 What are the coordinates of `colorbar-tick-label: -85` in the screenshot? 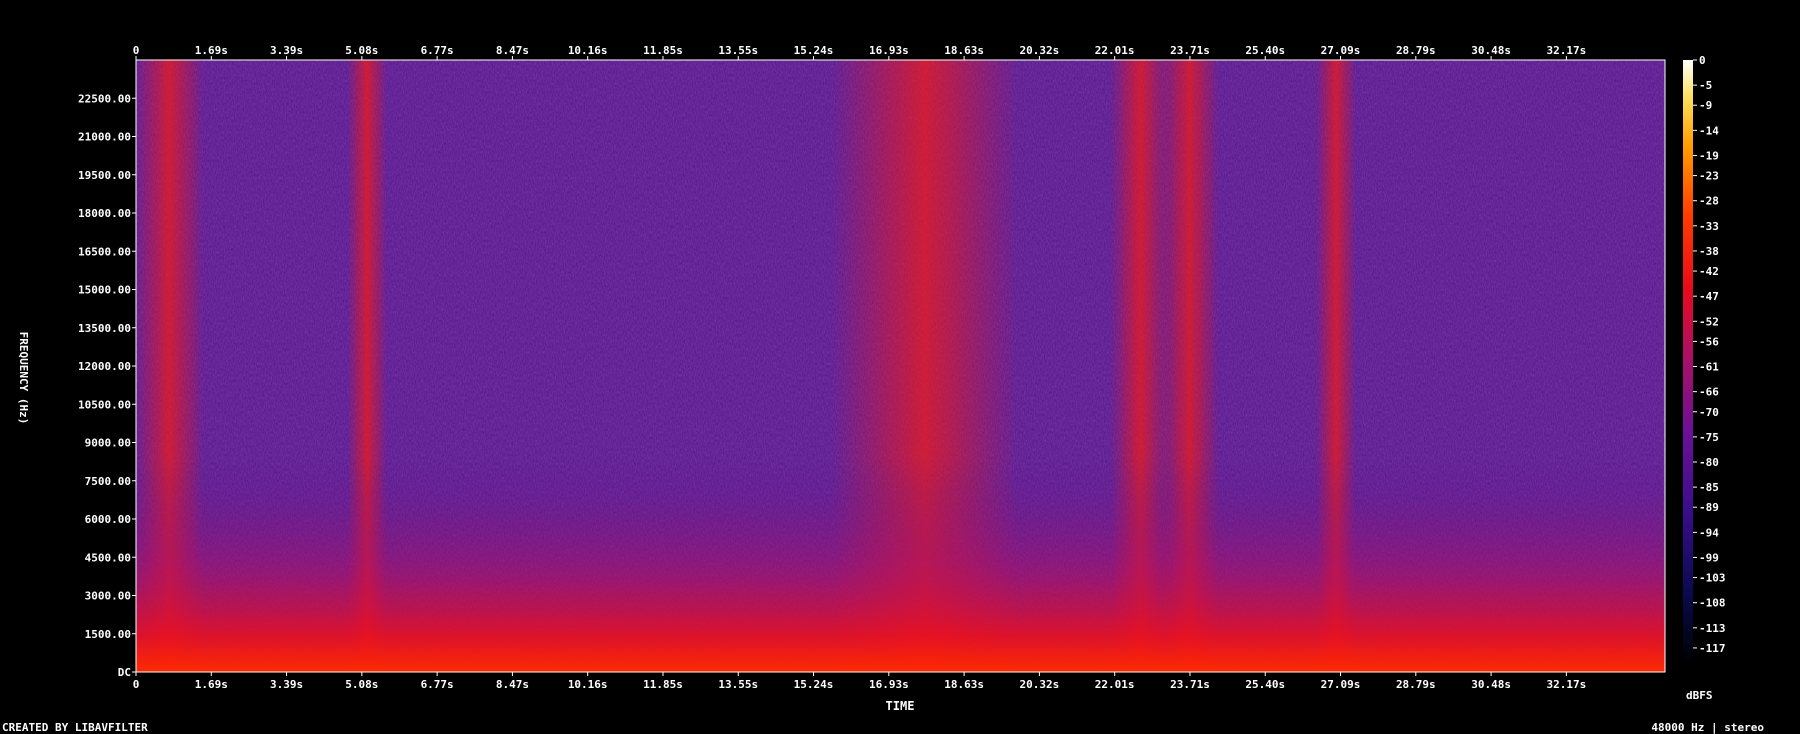 It's located at (1709, 487).